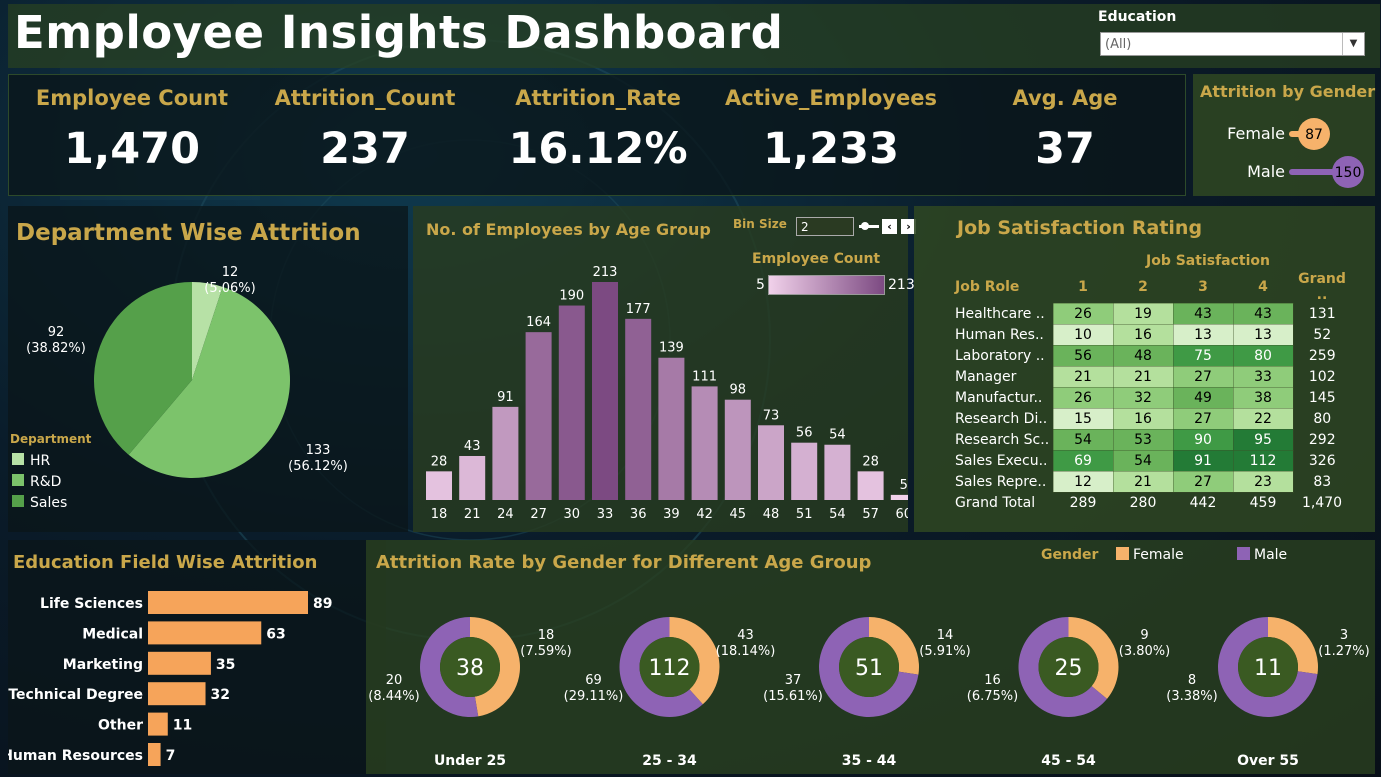 The width and height of the screenshot is (1381, 777). What do you see at coordinates (1000, 355) in the screenshot?
I see `job-role-cell: Laboratory ..` at bounding box center [1000, 355].